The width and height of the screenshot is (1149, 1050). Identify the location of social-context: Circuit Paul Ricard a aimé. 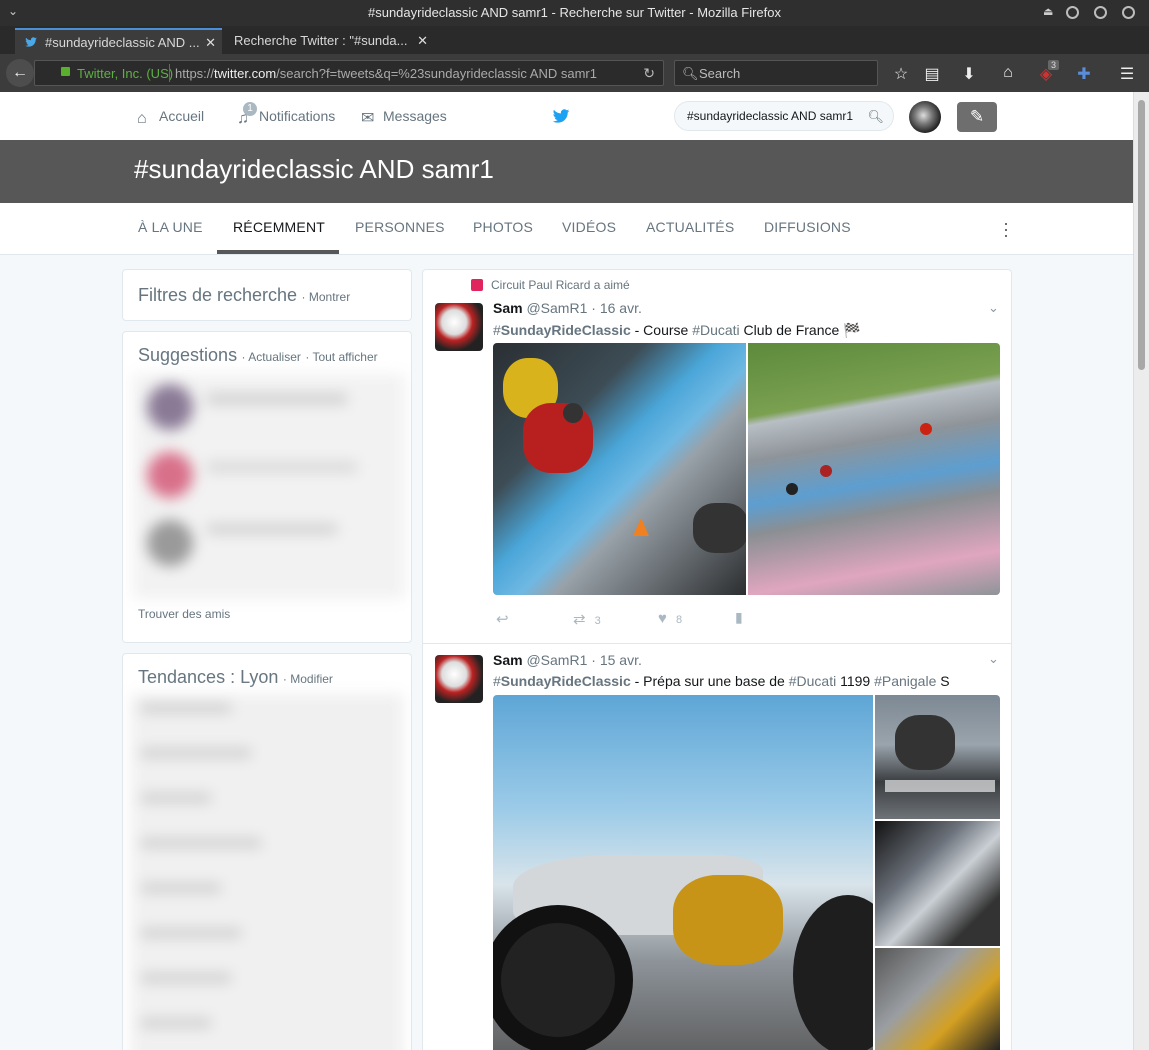
(550, 285).